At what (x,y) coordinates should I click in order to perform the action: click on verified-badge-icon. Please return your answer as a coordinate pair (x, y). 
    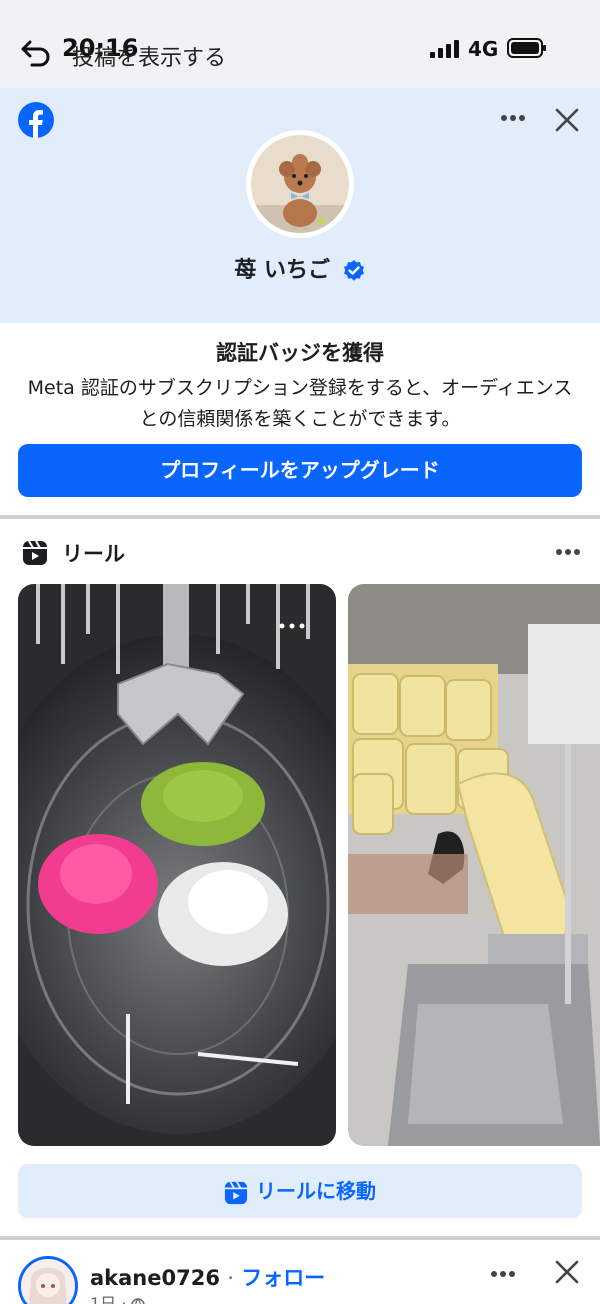
    Looking at the image, I should click on (353, 270).